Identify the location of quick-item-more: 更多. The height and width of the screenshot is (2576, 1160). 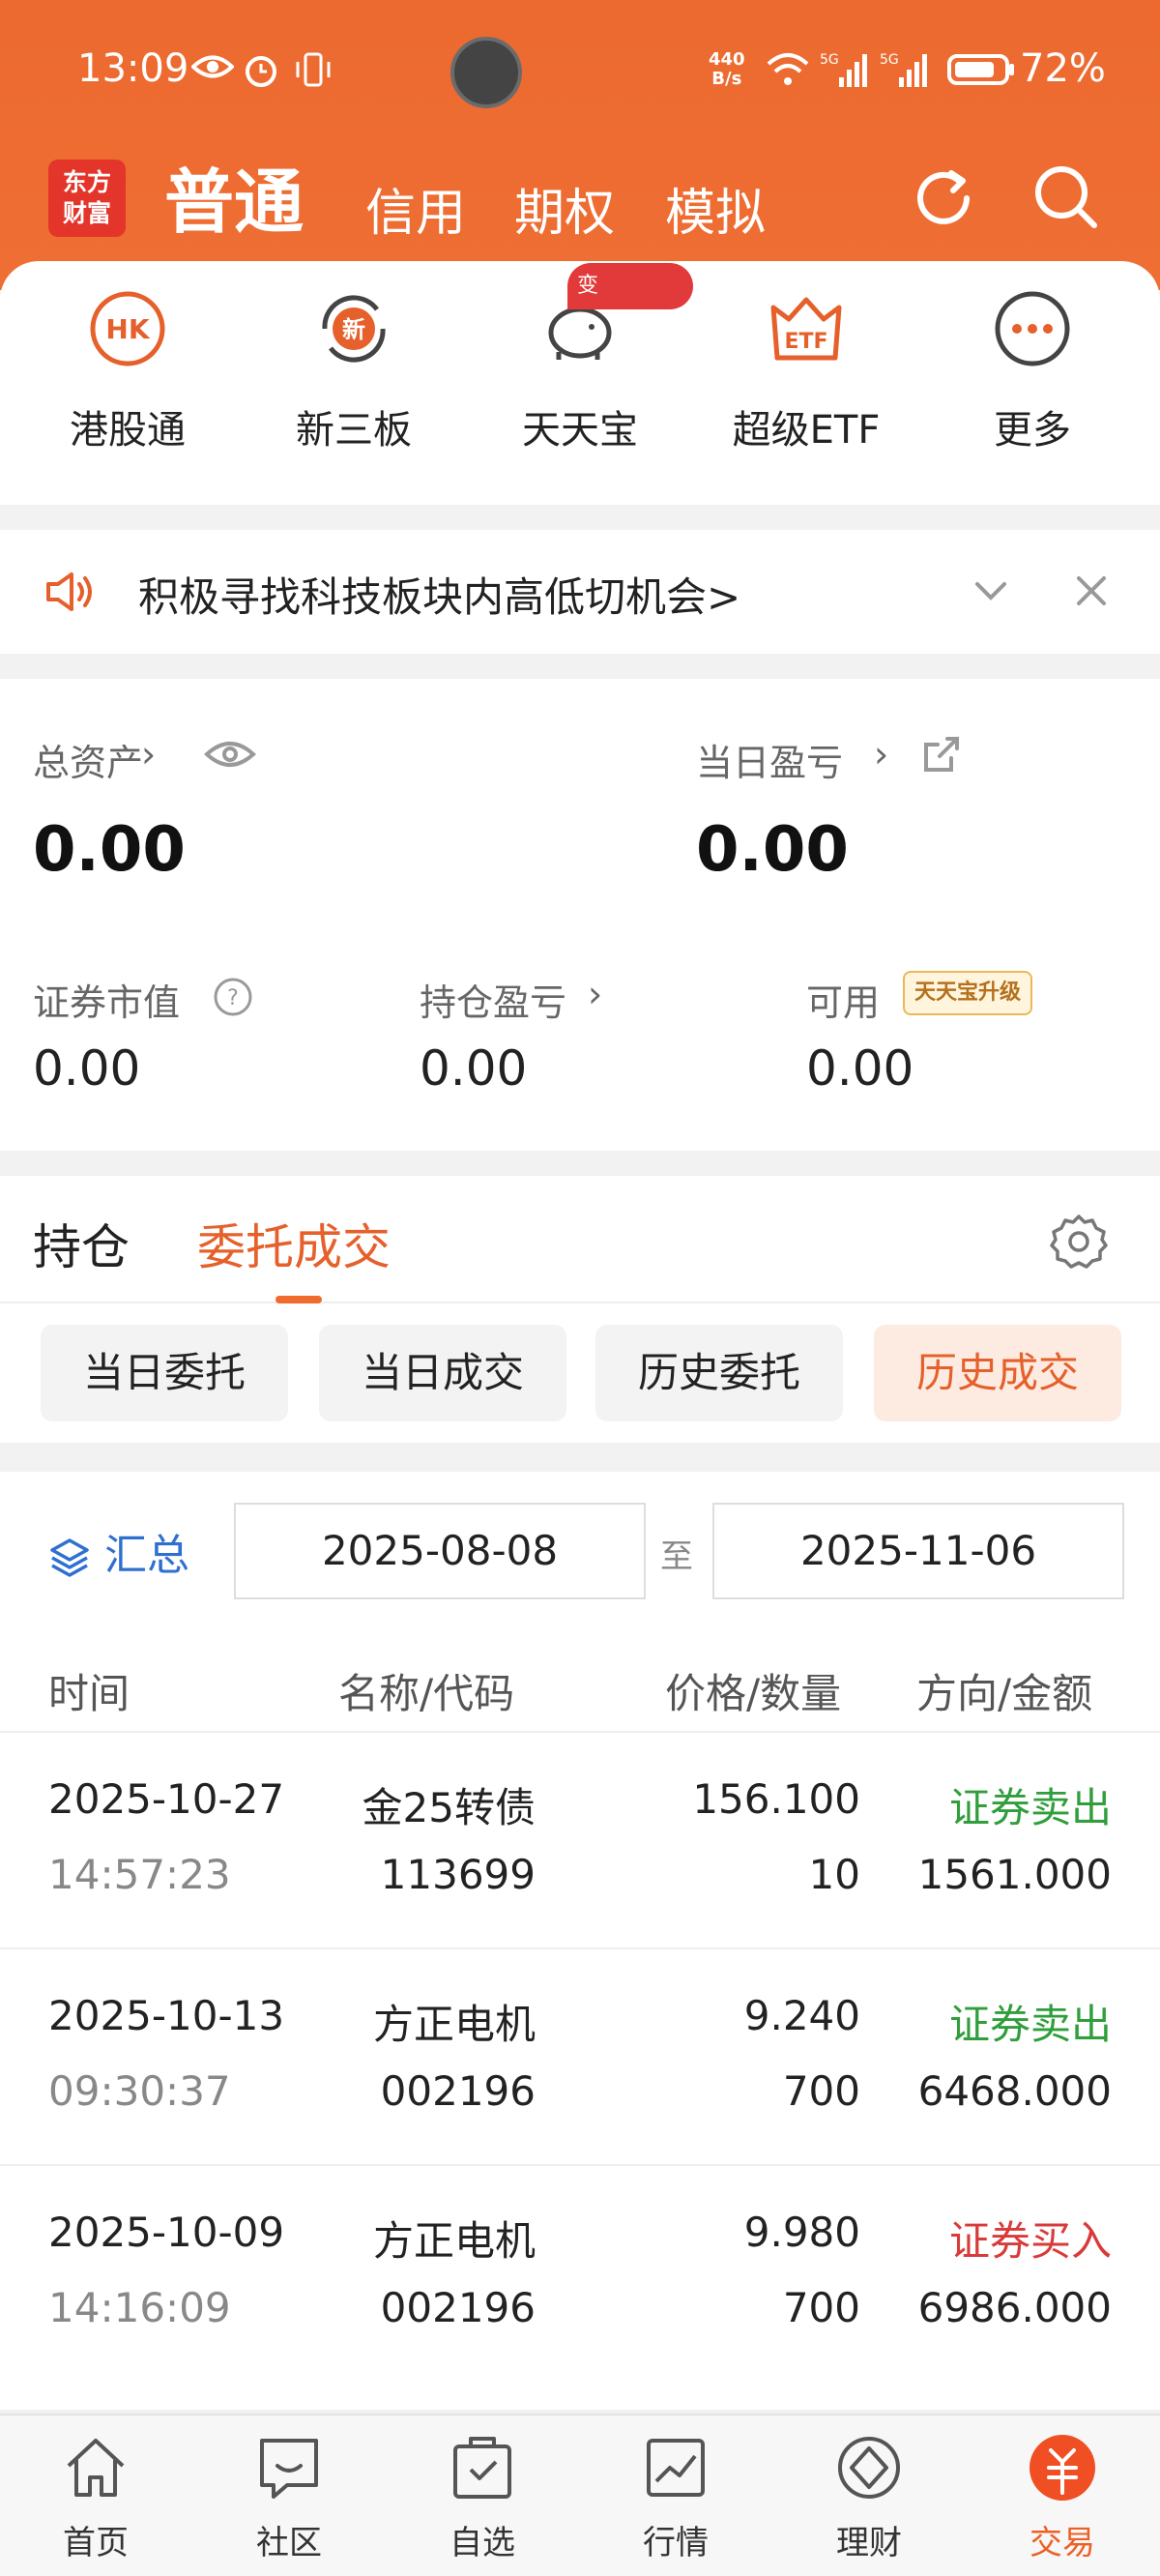
(1032, 371).